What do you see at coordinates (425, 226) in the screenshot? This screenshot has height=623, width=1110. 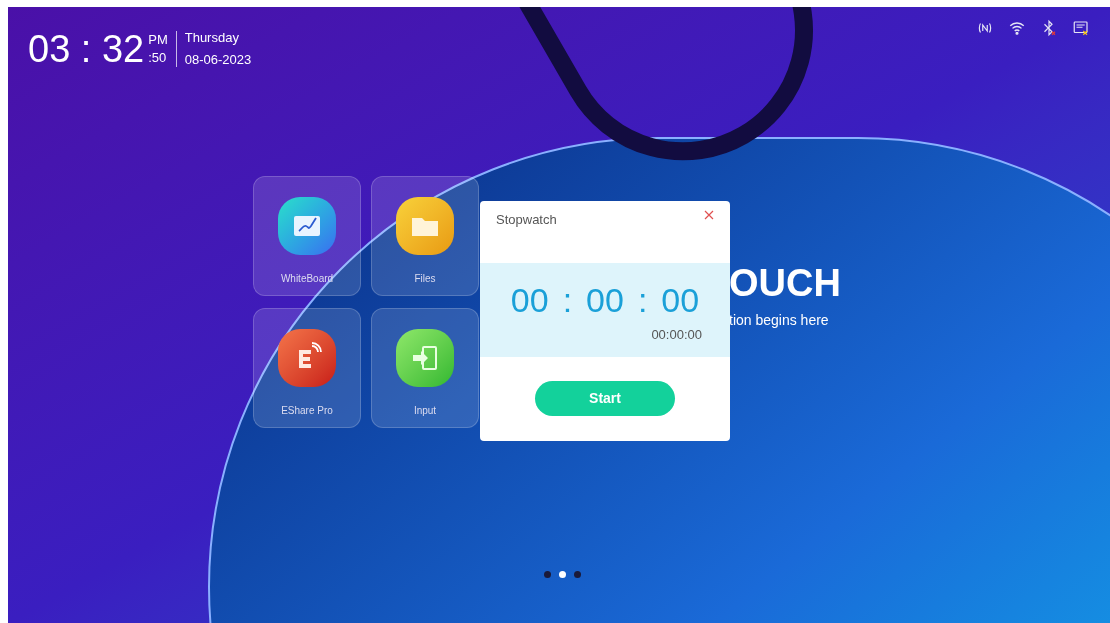 I see `files-app-icon` at bounding box center [425, 226].